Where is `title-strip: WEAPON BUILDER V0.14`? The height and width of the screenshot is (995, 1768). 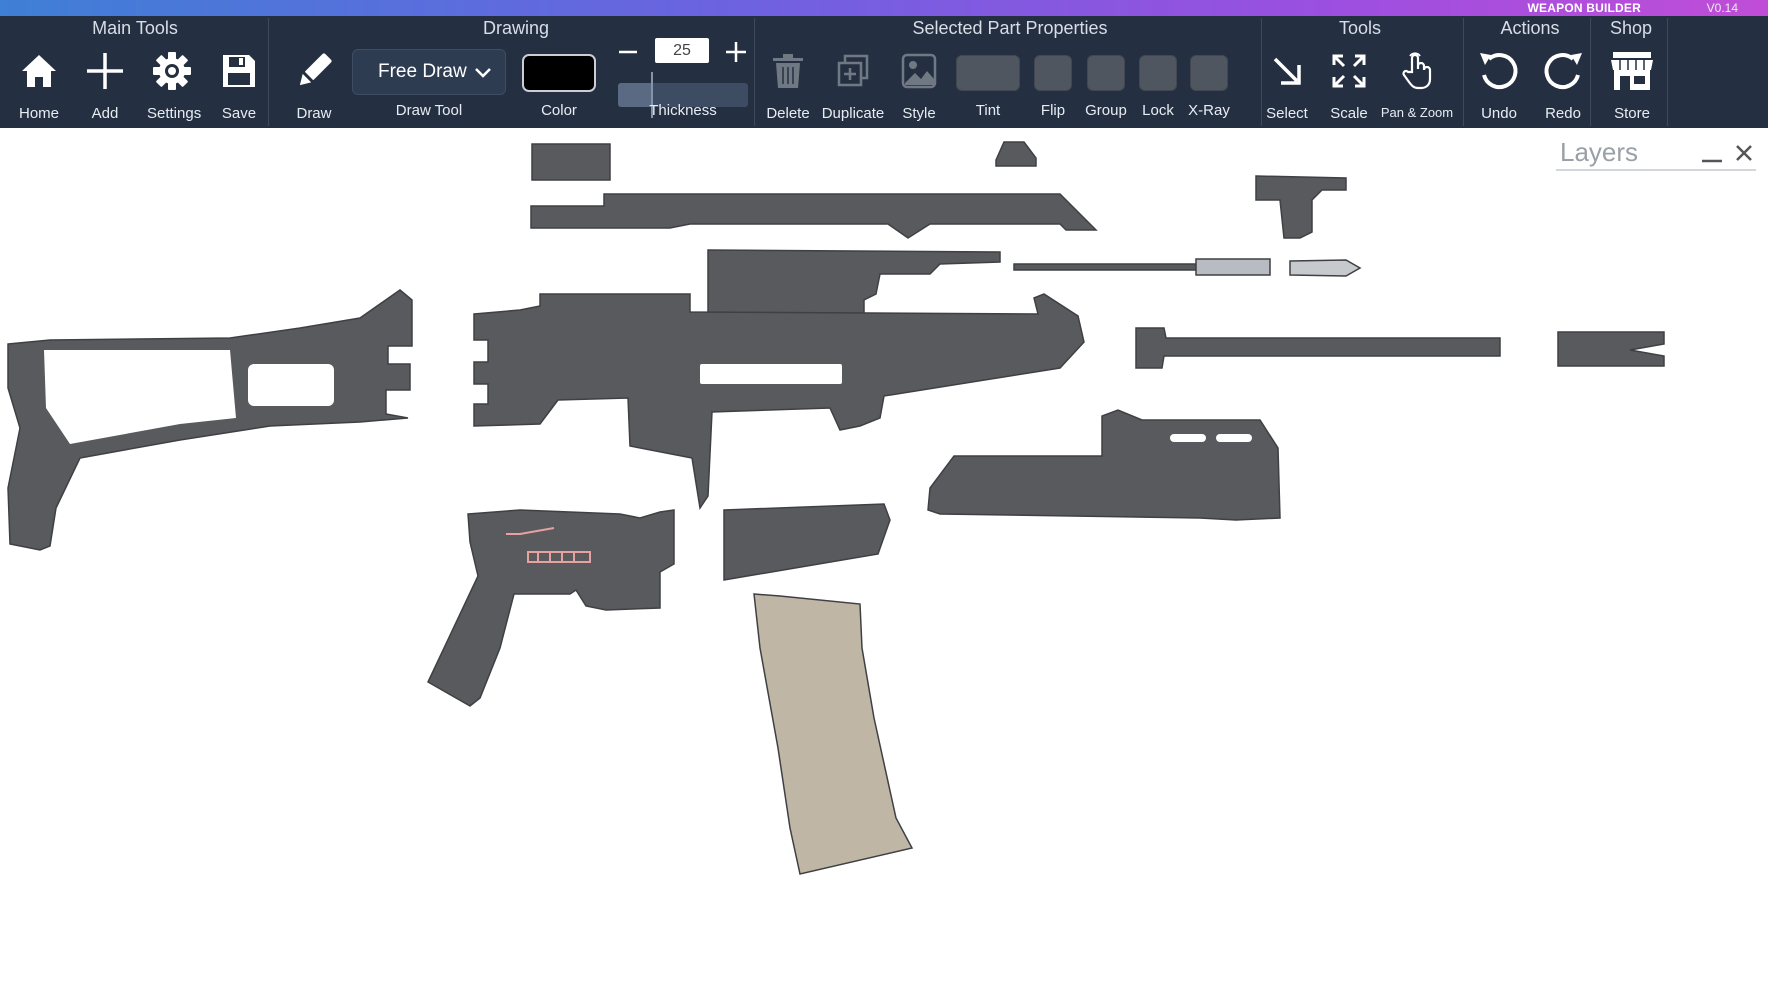 title-strip: WEAPON BUILDER V0.14 is located at coordinates (884, 8).